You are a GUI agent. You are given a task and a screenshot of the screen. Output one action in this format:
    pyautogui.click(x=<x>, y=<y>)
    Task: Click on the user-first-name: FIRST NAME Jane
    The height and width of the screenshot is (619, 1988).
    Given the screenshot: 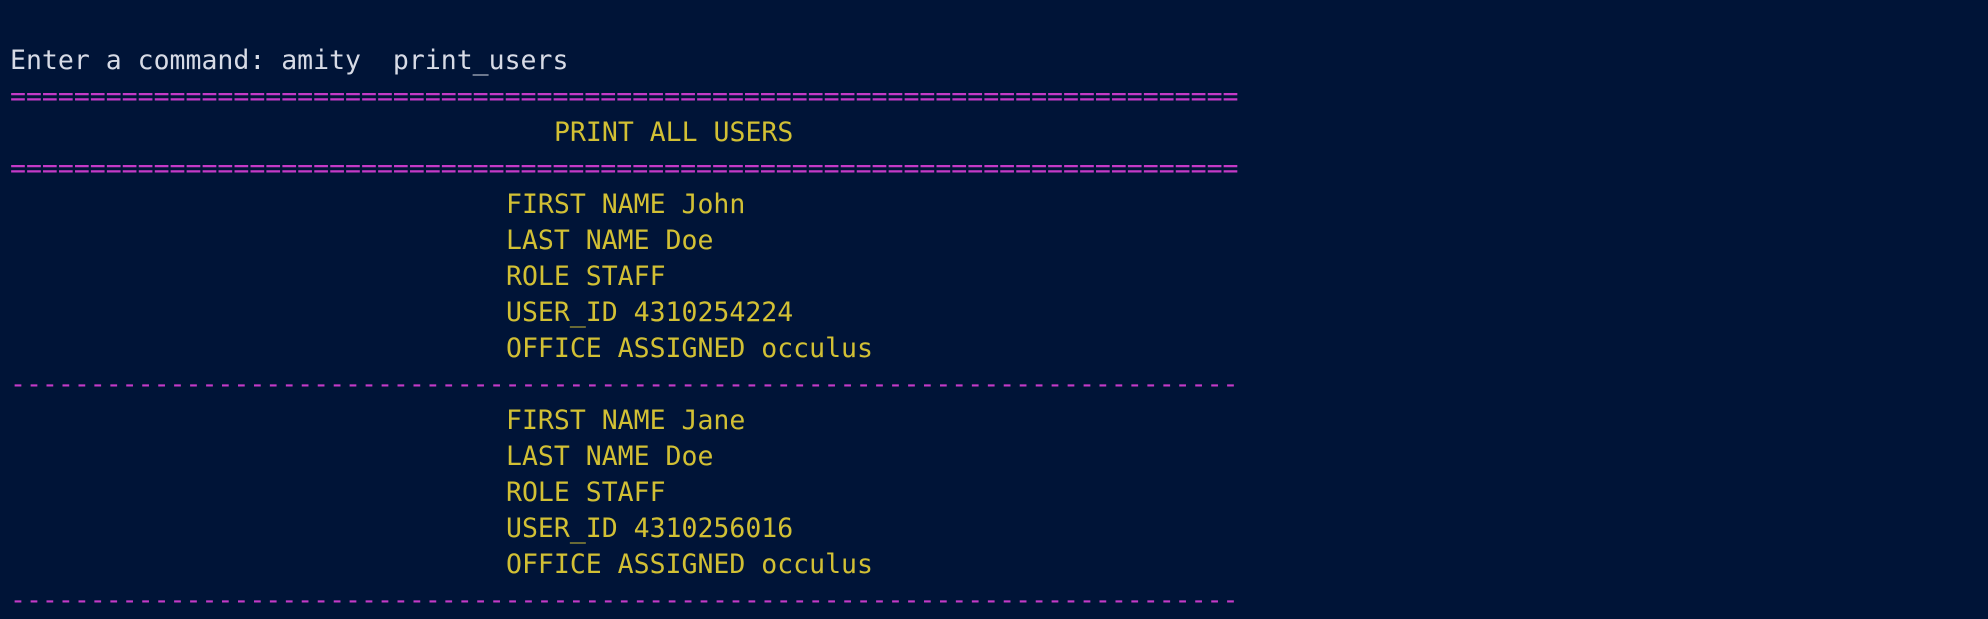 What is the action you would take?
    pyautogui.click(x=626, y=420)
    